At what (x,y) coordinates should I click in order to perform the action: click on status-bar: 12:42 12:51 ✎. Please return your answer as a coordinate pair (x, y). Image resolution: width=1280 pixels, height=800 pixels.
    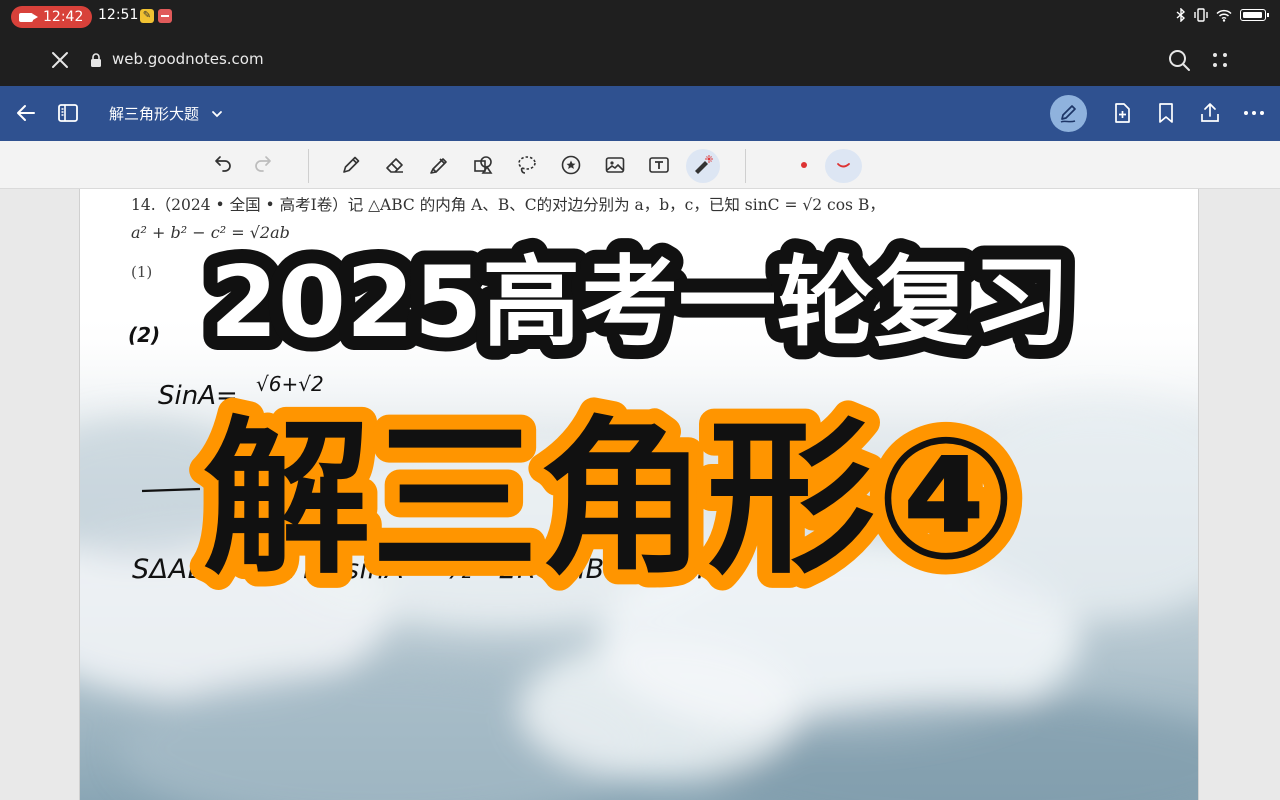
    Looking at the image, I should click on (640, 17).